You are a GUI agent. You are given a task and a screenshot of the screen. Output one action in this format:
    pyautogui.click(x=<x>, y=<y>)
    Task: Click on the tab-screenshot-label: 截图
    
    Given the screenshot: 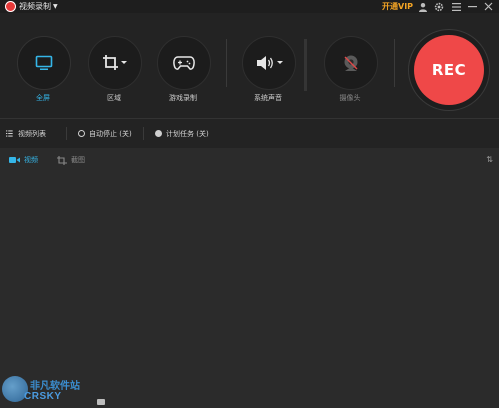 What is the action you would take?
    pyautogui.click(x=78, y=160)
    